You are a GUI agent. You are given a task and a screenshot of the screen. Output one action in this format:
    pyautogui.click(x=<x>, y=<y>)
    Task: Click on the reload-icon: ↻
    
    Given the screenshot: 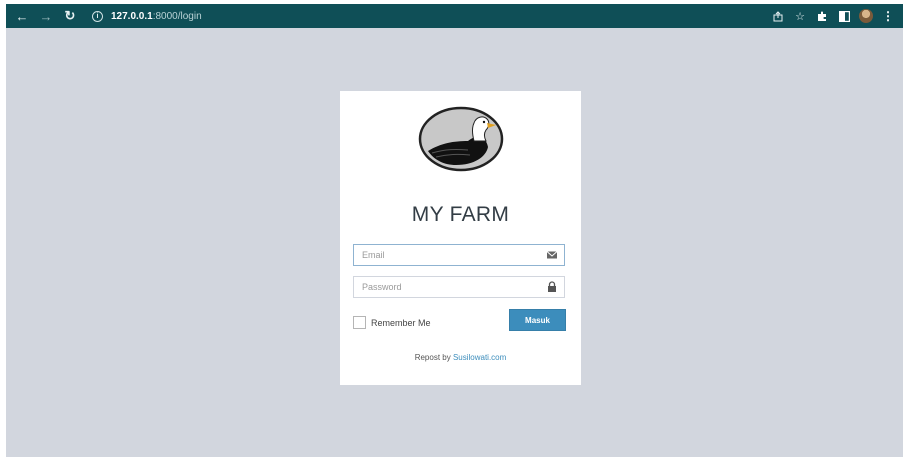 What is the action you would take?
    pyautogui.click(x=70, y=16)
    